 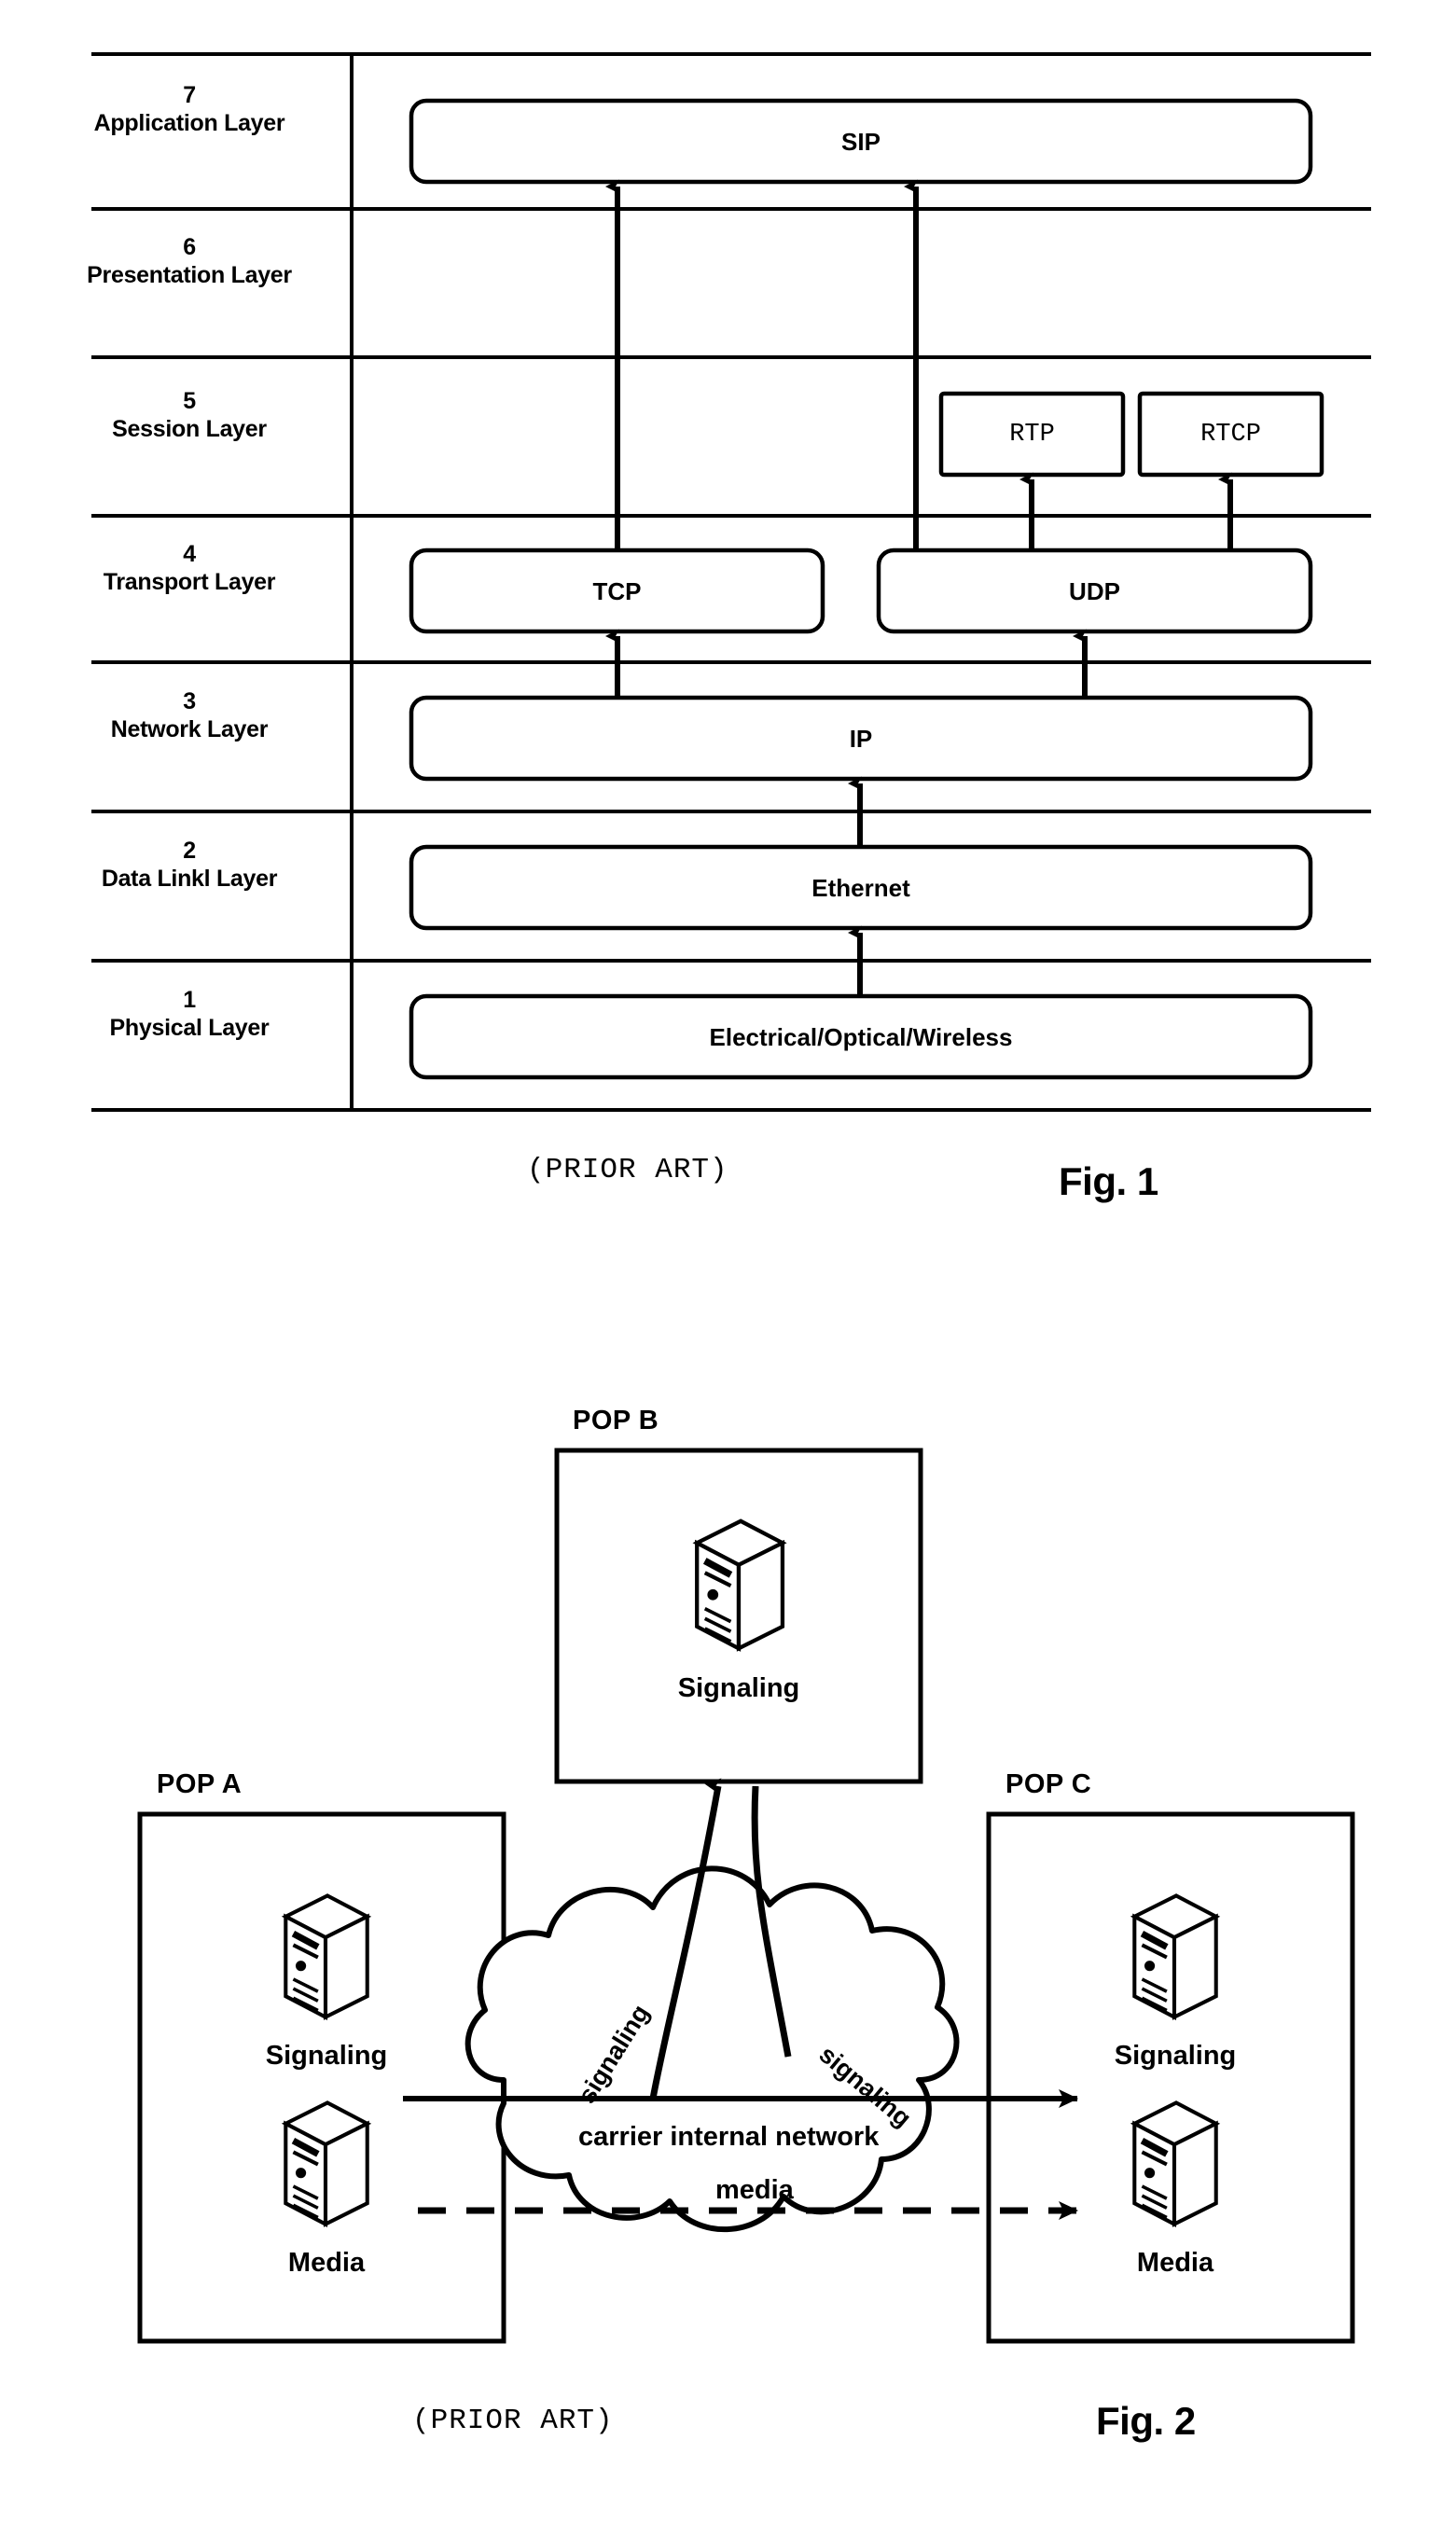 What do you see at coordinates (627, 1170) in the screenshot?
I see `figure-1-prior-art-note: (PRIOR ART)` at bounding box center [627, 1170].